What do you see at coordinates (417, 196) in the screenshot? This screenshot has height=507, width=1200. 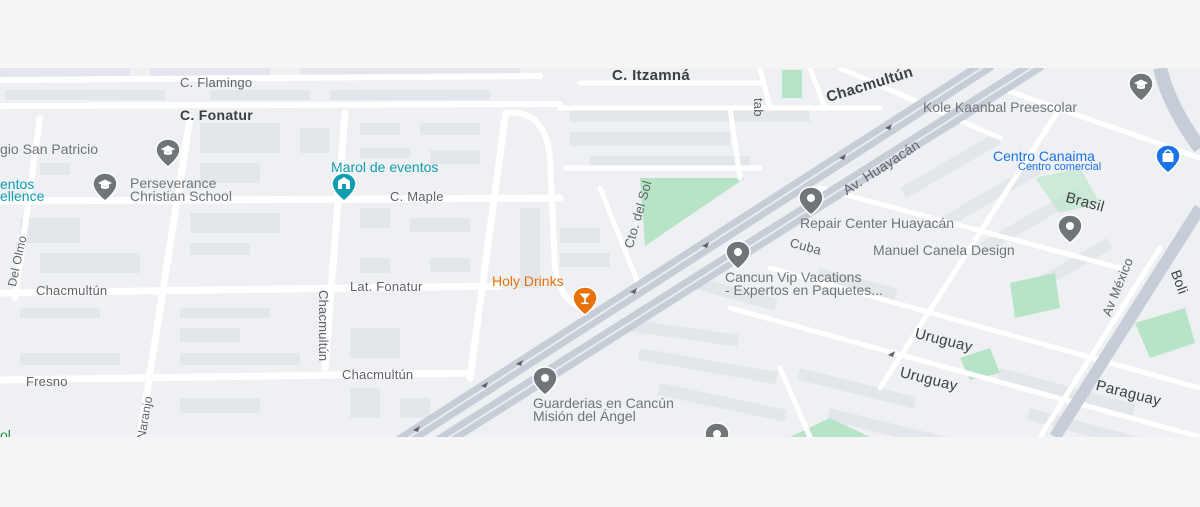 I see `street-label-c-maple: C. Maple` at bounding box center [417, 196].